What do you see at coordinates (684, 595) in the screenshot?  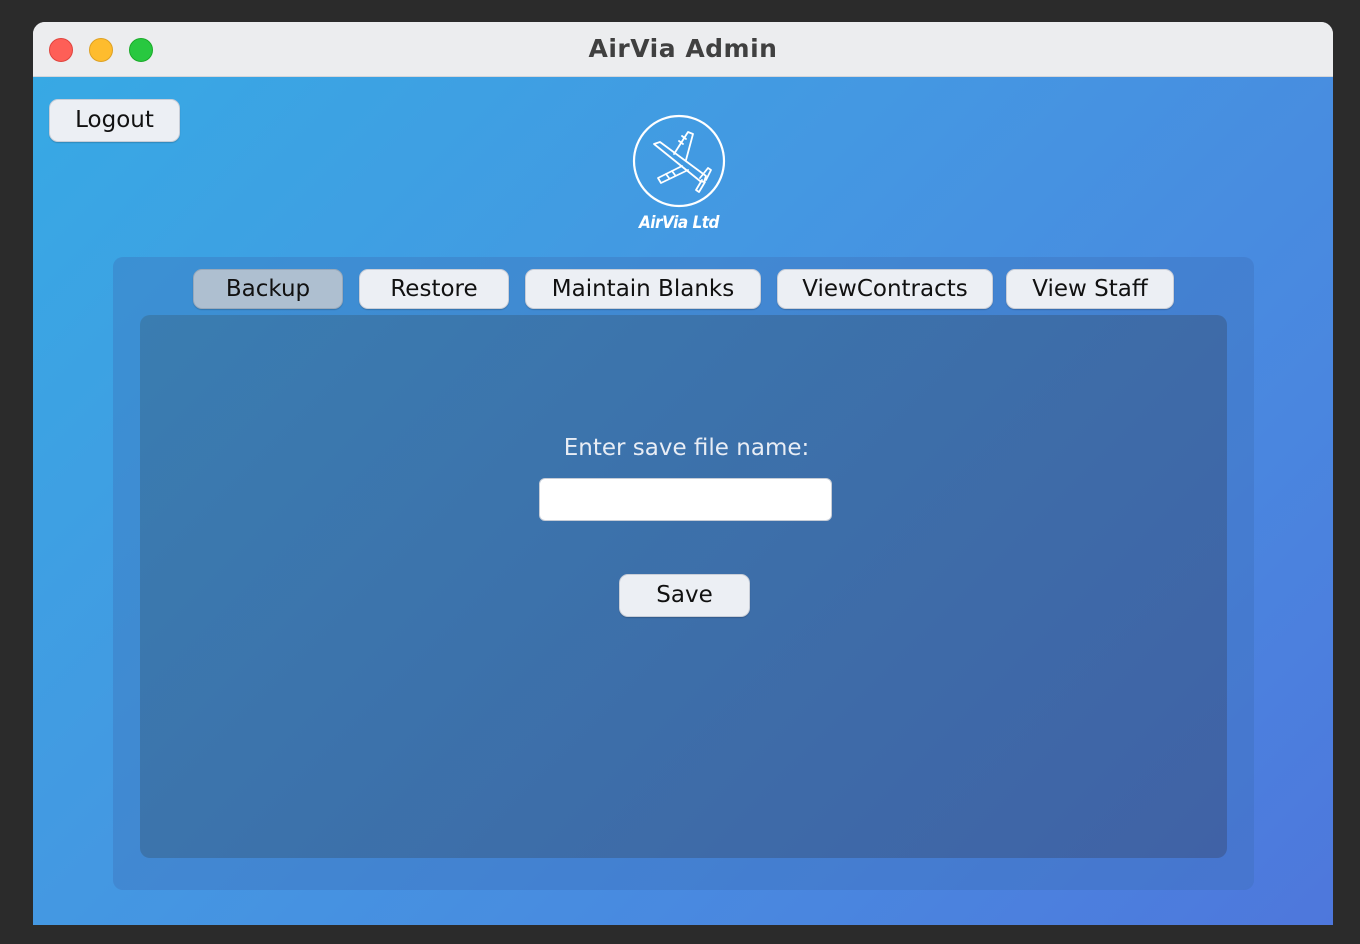 I see `save-button: Save` at bounding box center [684, 595].